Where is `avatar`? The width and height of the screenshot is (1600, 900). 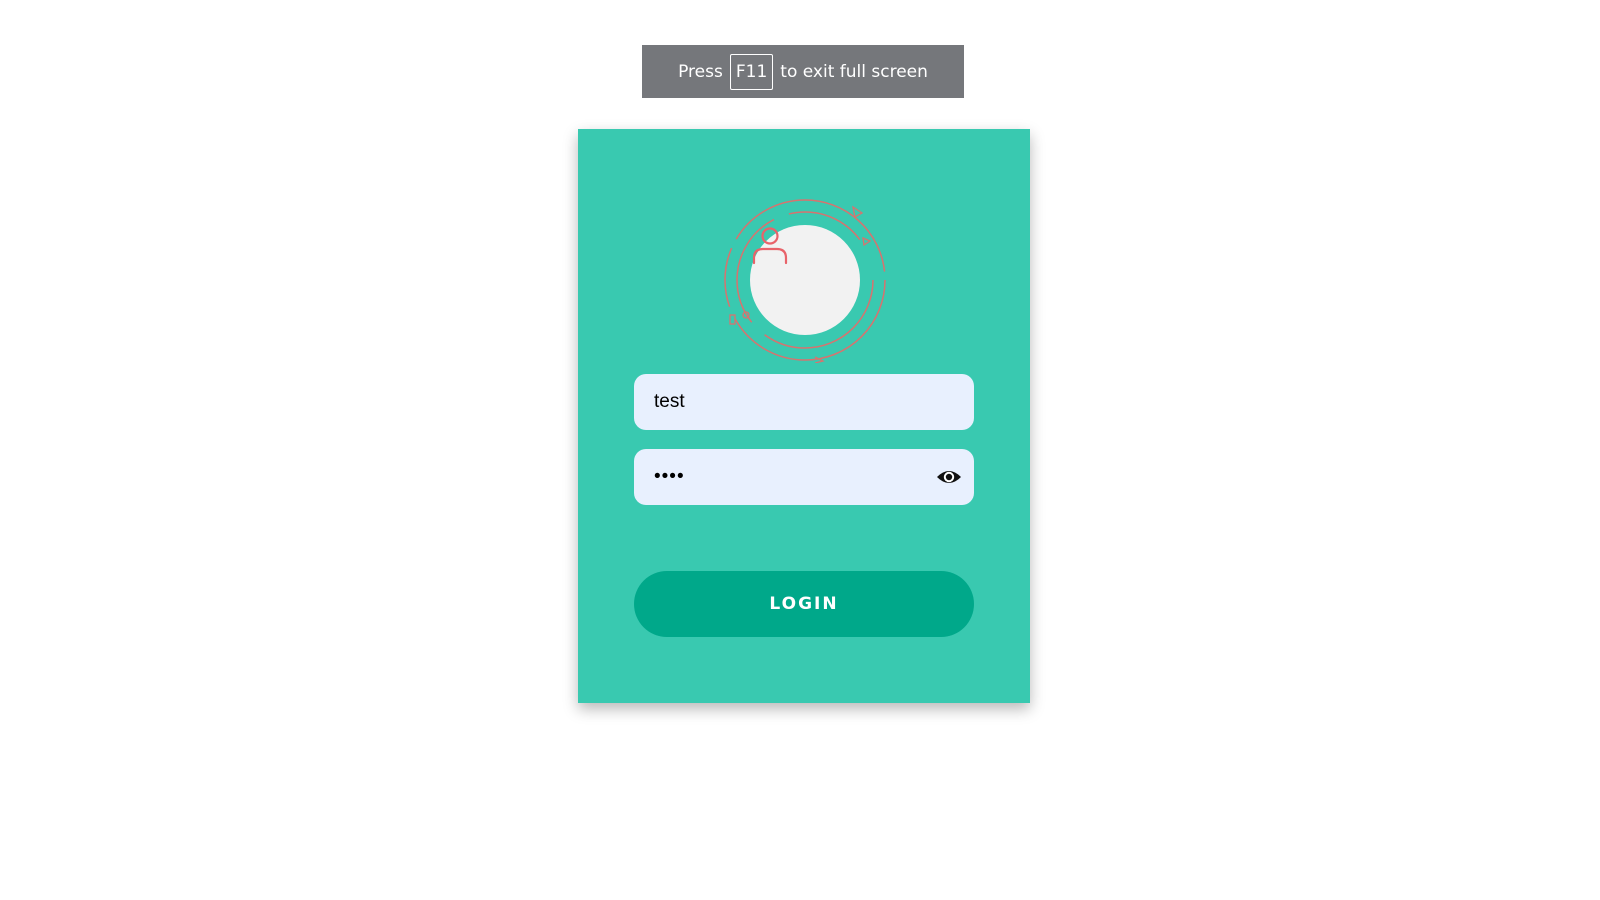 avatar is located at coordinates (805, 280).